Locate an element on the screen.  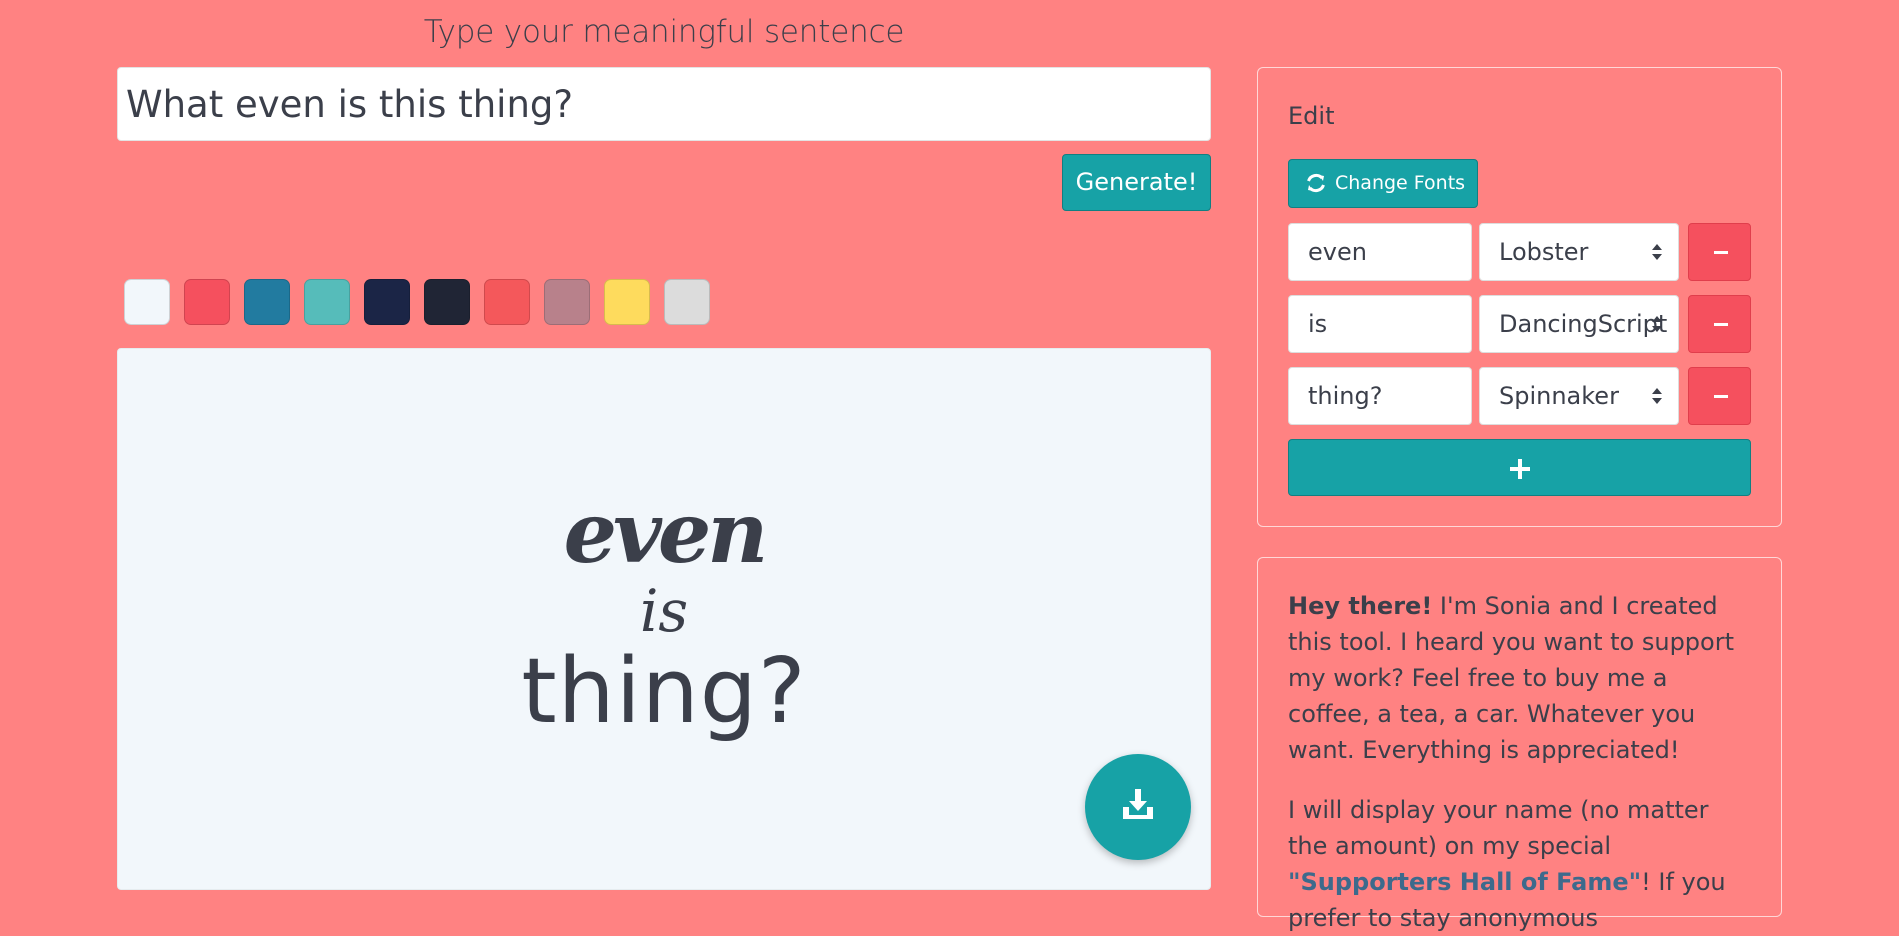
word-row: even Lobster is located at coordinates (1520, 252).